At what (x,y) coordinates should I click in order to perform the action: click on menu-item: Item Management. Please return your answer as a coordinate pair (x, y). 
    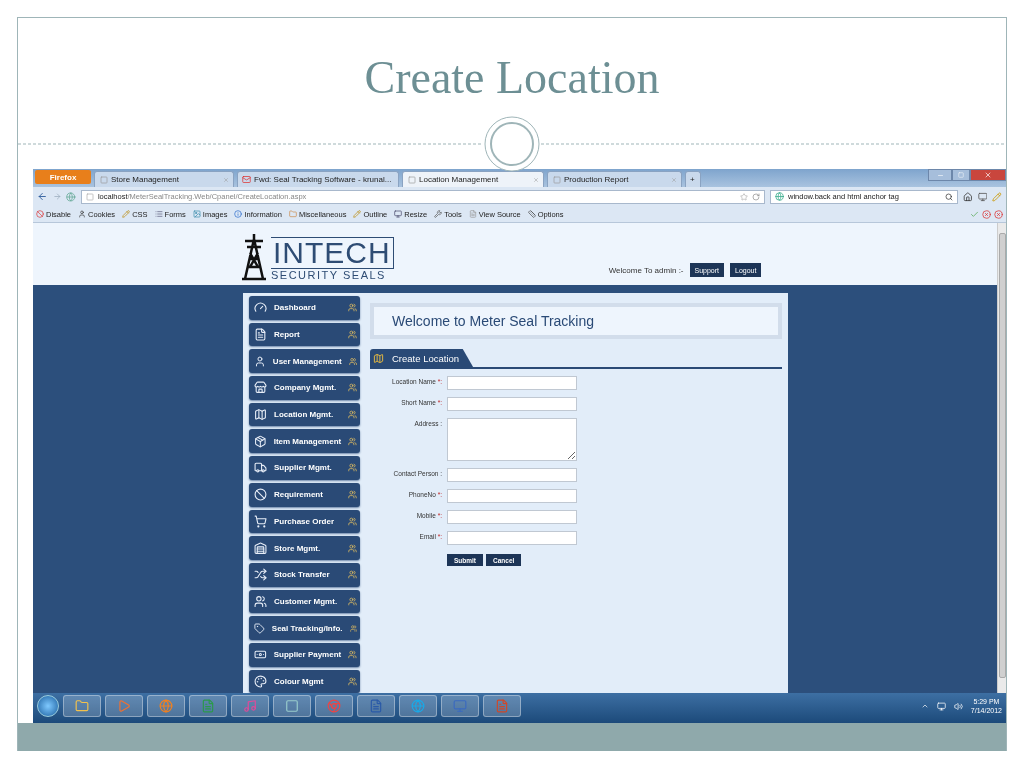
    Looking at the image, I should click on (304, 441).